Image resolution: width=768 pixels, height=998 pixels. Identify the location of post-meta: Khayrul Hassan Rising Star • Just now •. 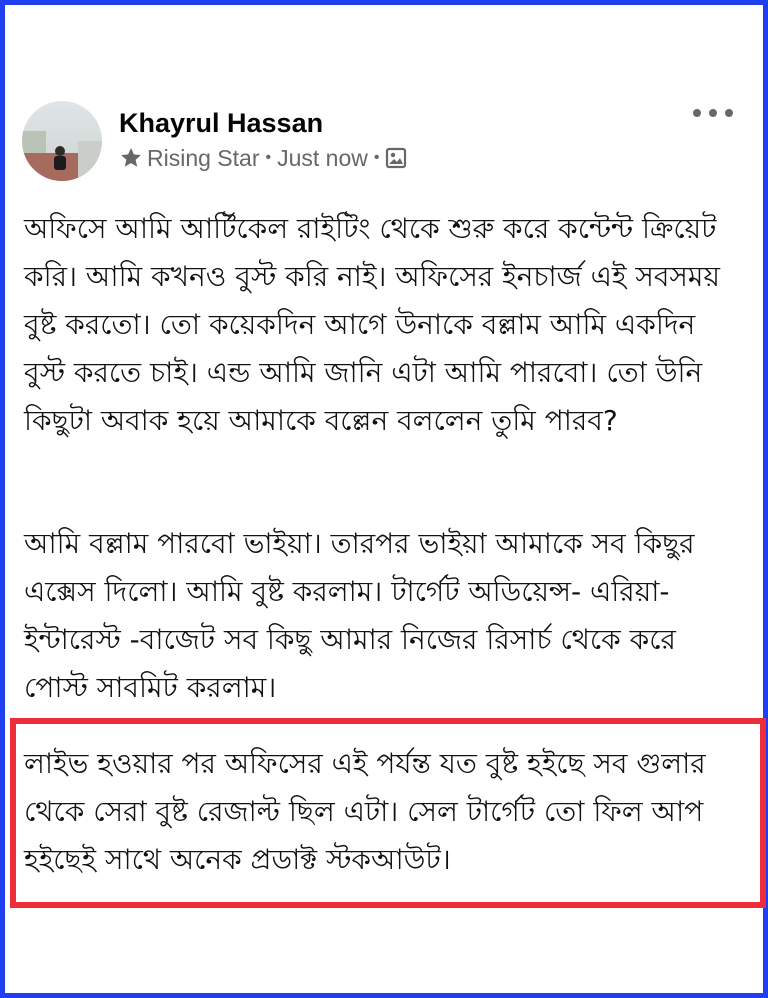
(263, 139).